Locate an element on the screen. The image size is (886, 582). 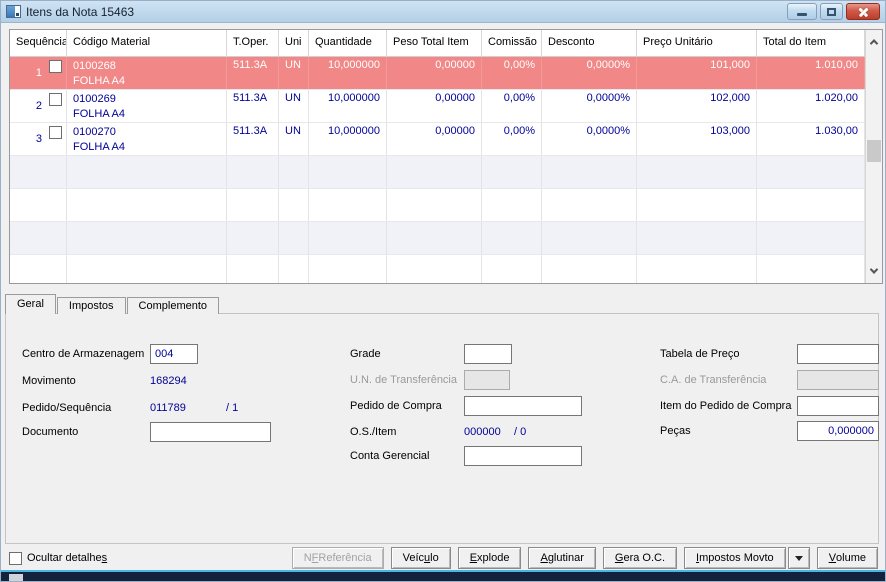
col-header-preco-unitario: Preço Unitário is located at coordinates (697, 43).